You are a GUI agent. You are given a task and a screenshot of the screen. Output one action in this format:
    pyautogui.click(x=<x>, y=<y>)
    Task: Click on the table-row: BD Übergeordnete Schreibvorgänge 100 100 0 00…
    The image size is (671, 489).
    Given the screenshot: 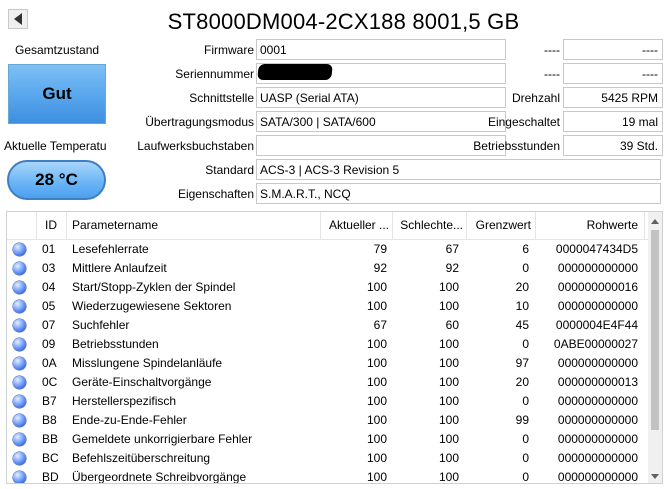 What is the action you would take?
    pyautogui.click(x=327, y=476)
    